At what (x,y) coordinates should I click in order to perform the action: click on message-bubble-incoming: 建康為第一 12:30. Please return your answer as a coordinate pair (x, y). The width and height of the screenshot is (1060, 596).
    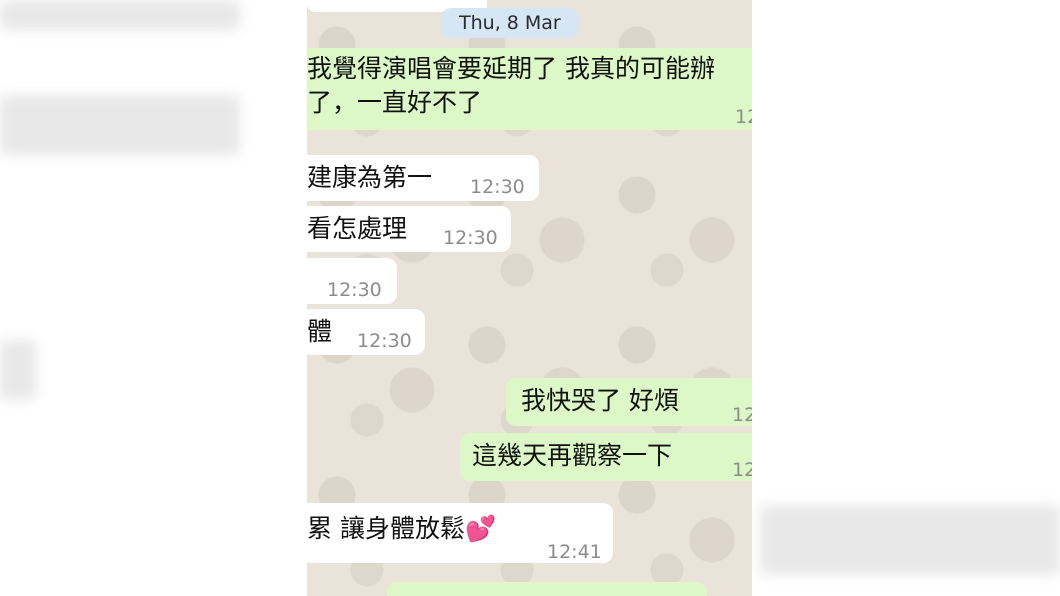
    Looking at the image, I should click on (423, 178).